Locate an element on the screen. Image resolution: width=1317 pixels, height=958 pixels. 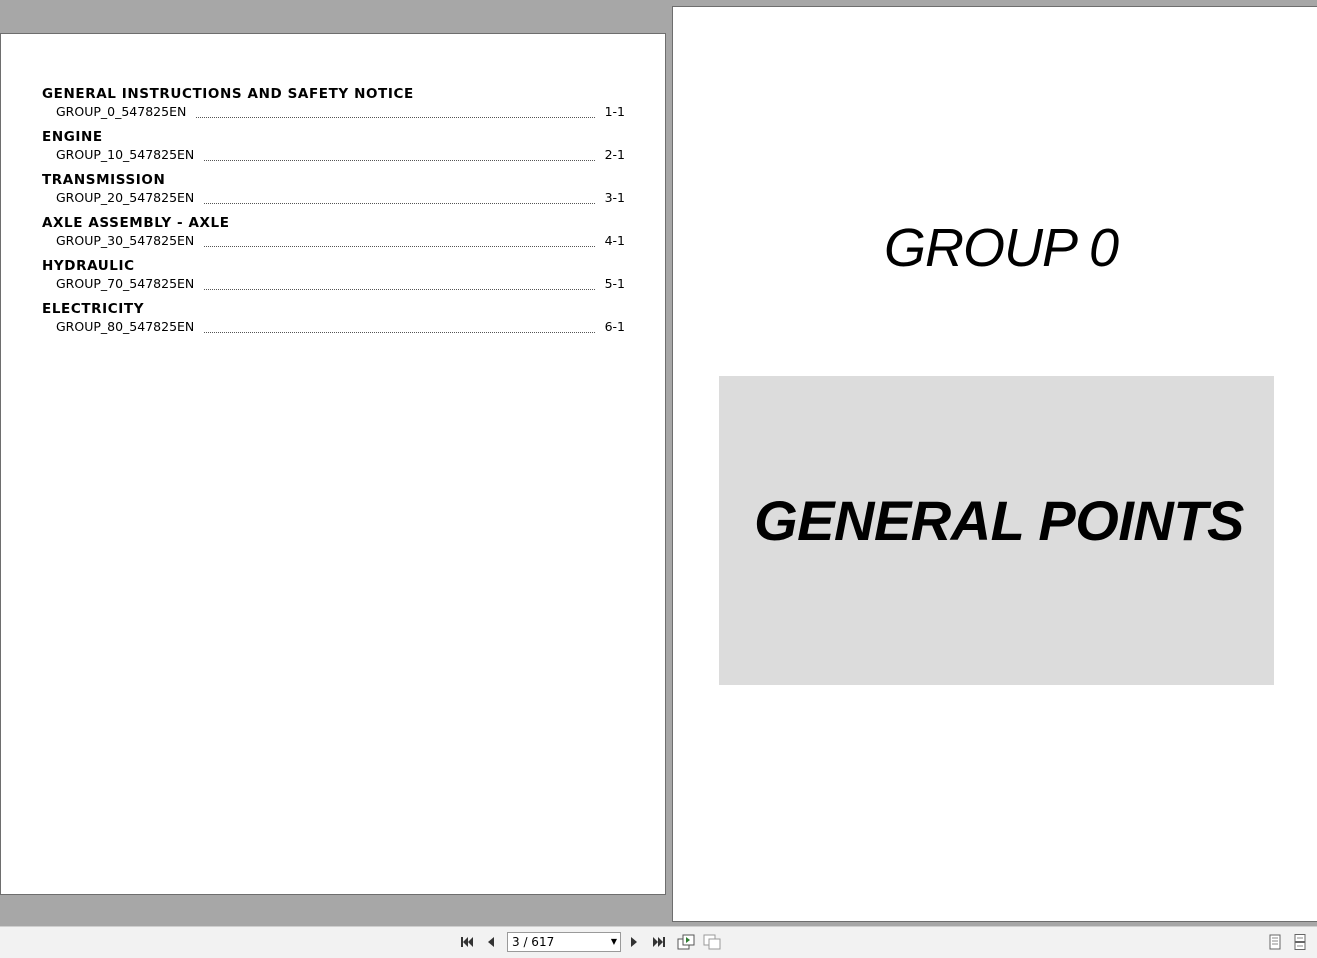
next-page-button is located at coordinates (634, 942).